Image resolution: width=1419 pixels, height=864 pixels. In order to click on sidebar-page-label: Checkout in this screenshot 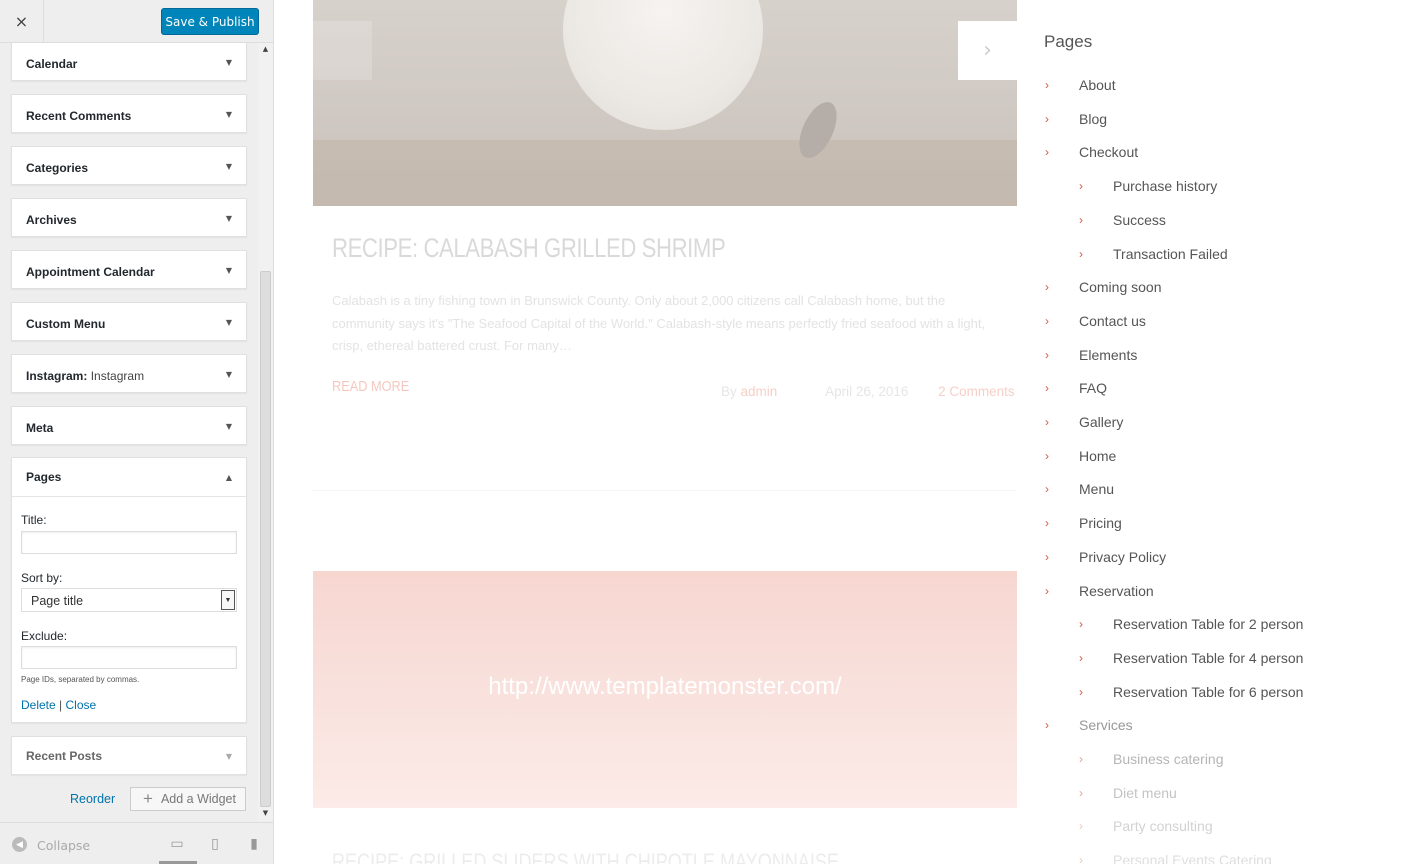, I will do `click(1108, 152)`.